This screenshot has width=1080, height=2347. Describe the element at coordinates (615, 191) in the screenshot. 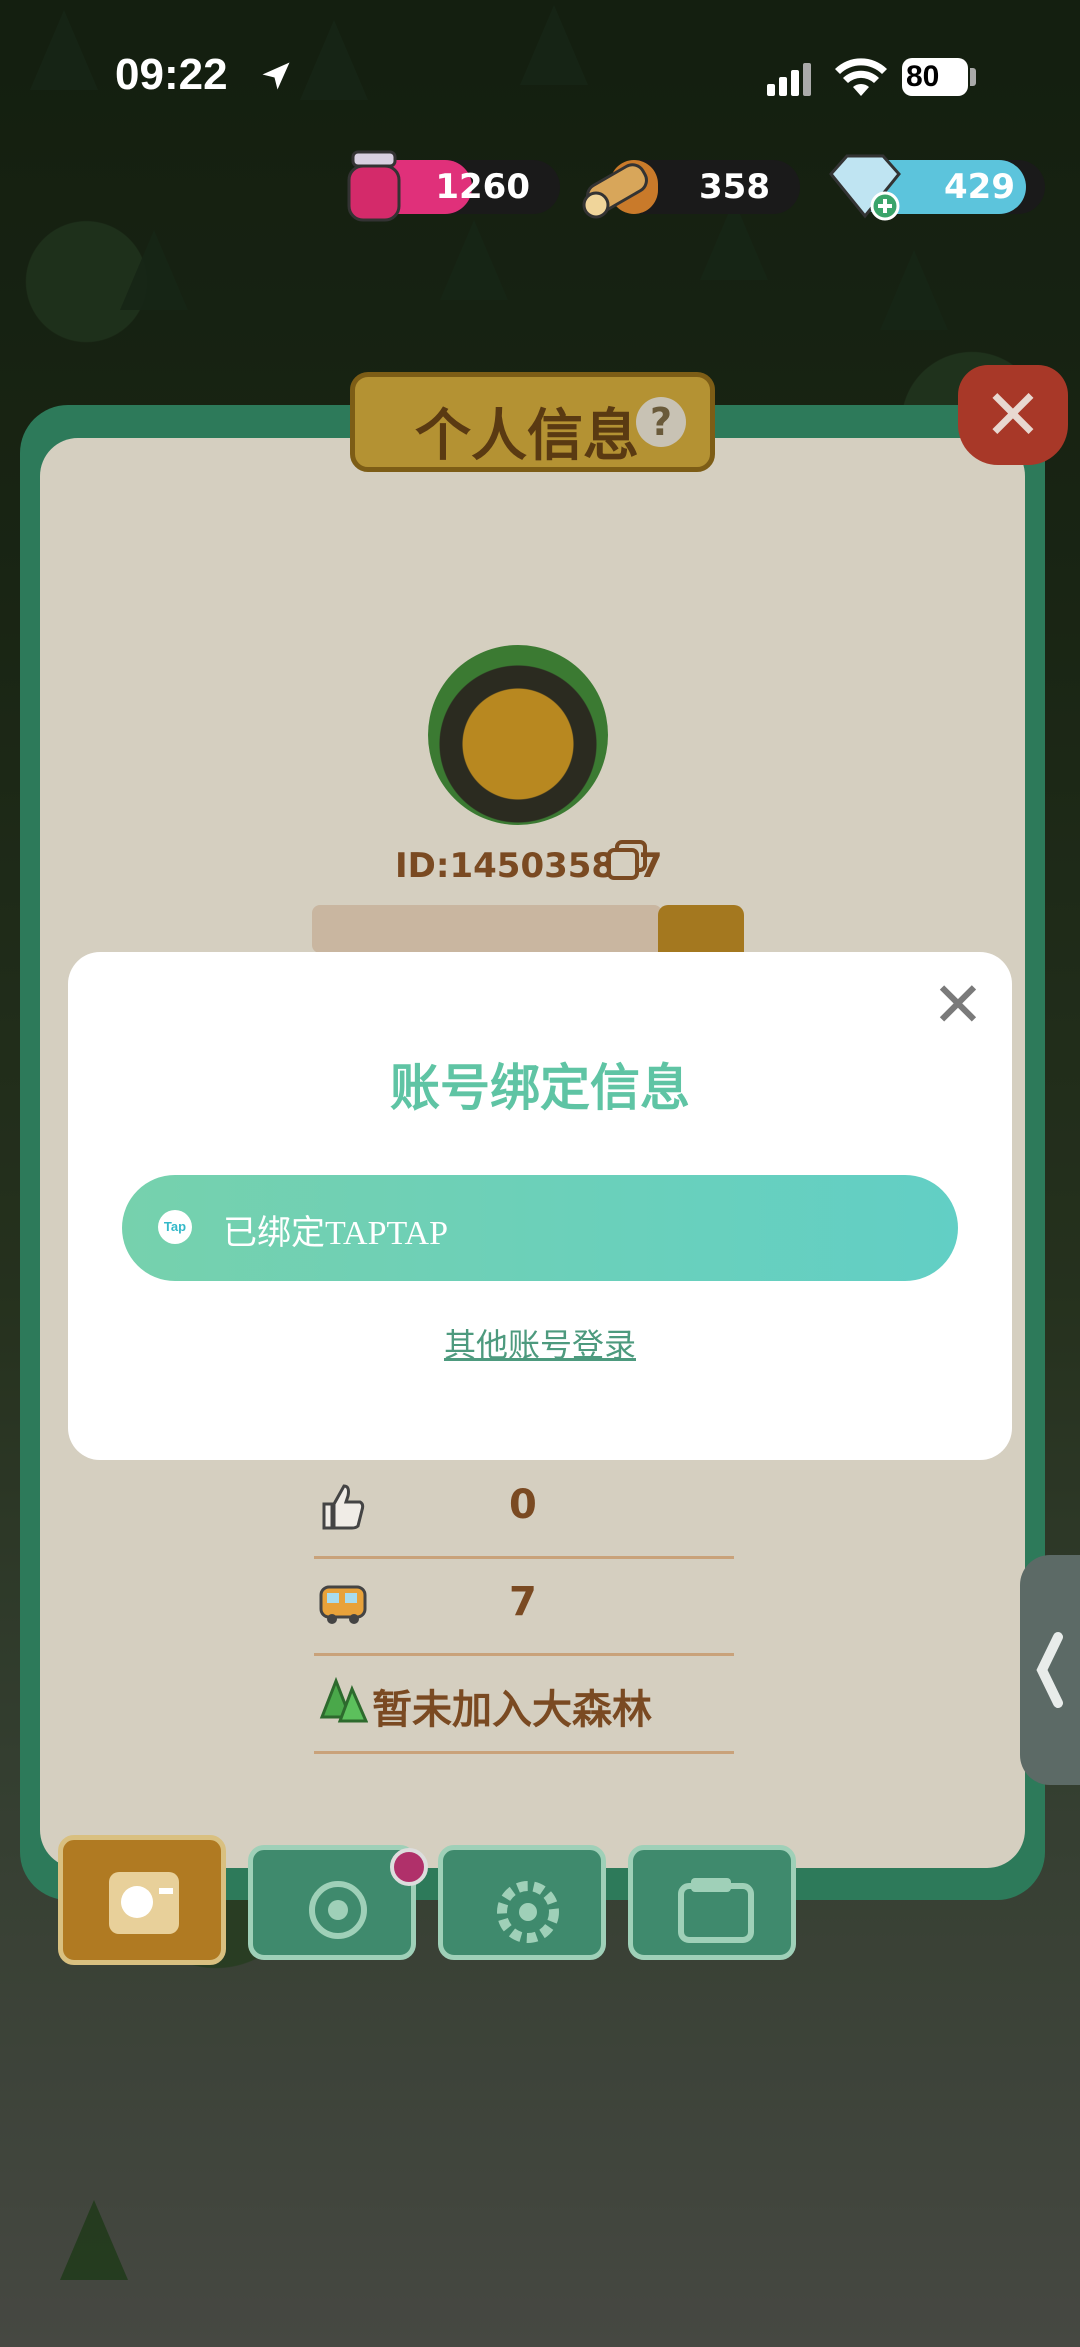

I see `wood-log-icon` at that location.